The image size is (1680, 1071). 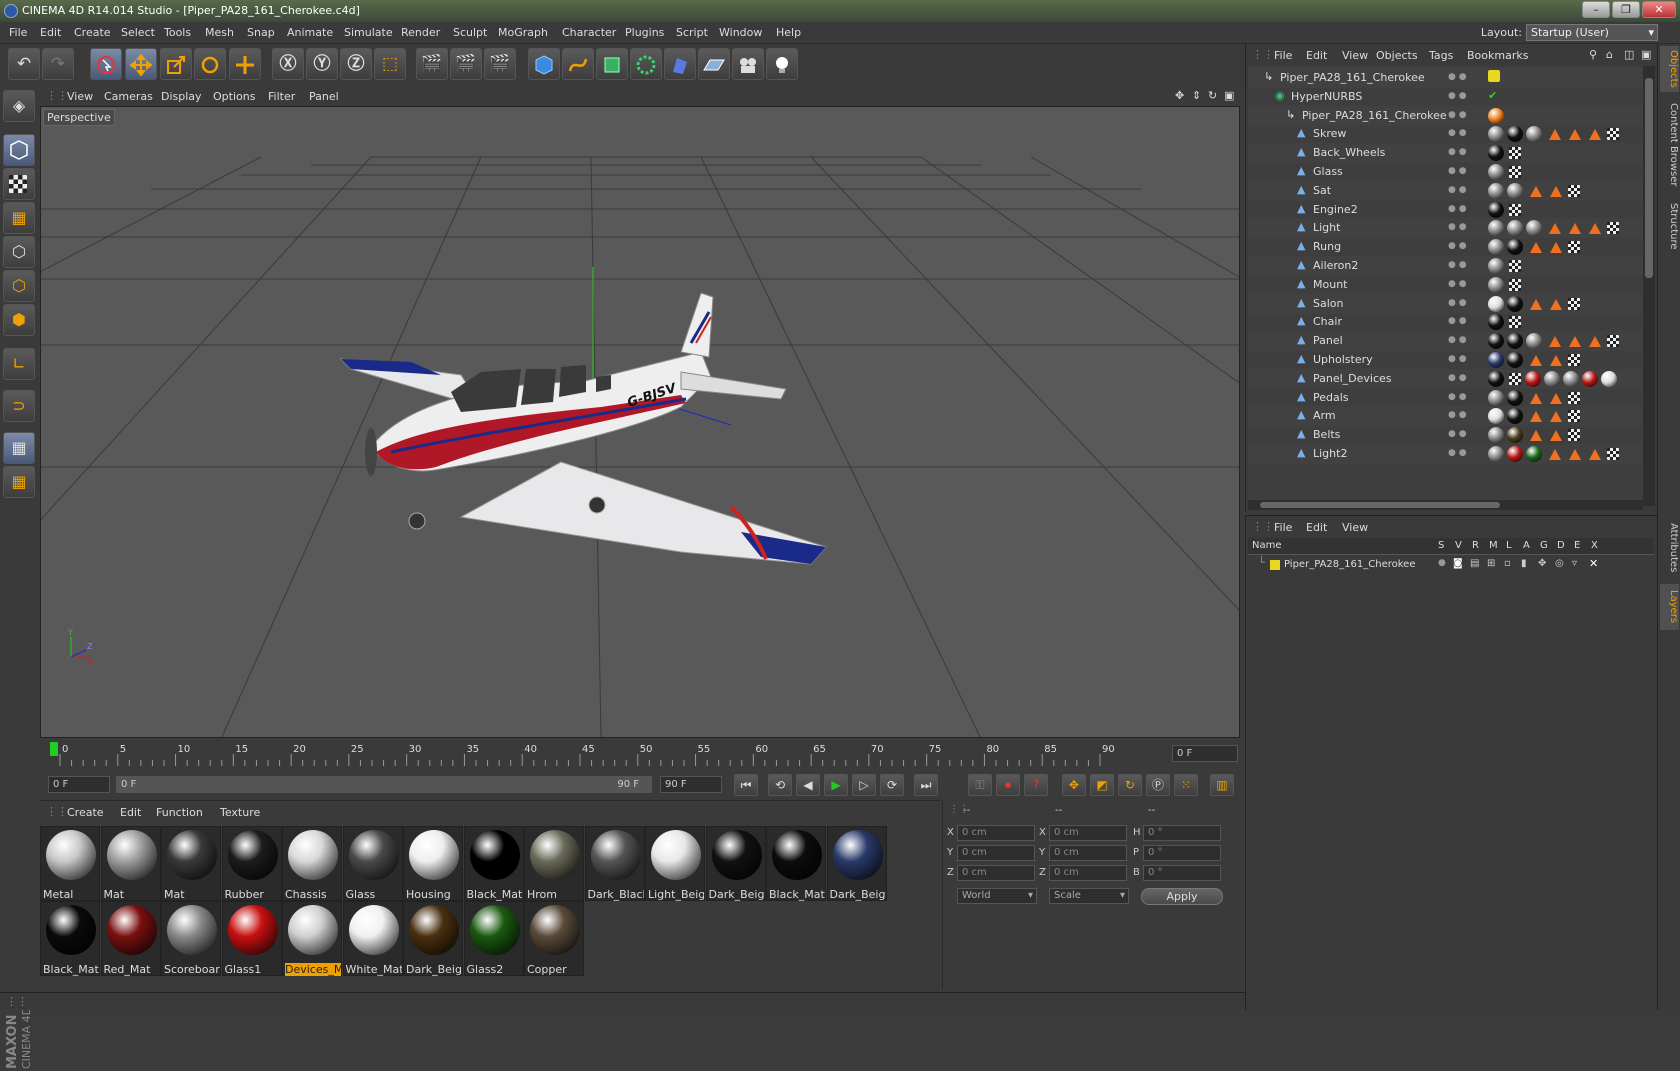 What do you see at coordinates (281, 96) in the screenshot?
I see `viewport-menu-filter: Filter` at bounding box center [281, 96].